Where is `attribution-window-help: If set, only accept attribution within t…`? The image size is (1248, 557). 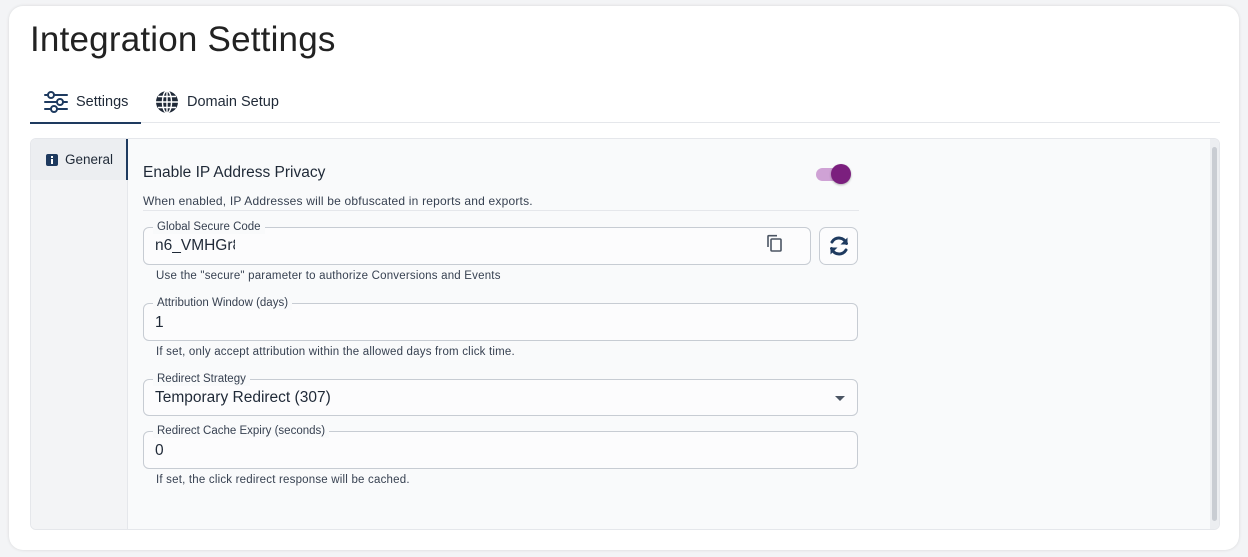
attribution-window-help: If set, only accept attribution within t… is located at coordinates (335, 352).